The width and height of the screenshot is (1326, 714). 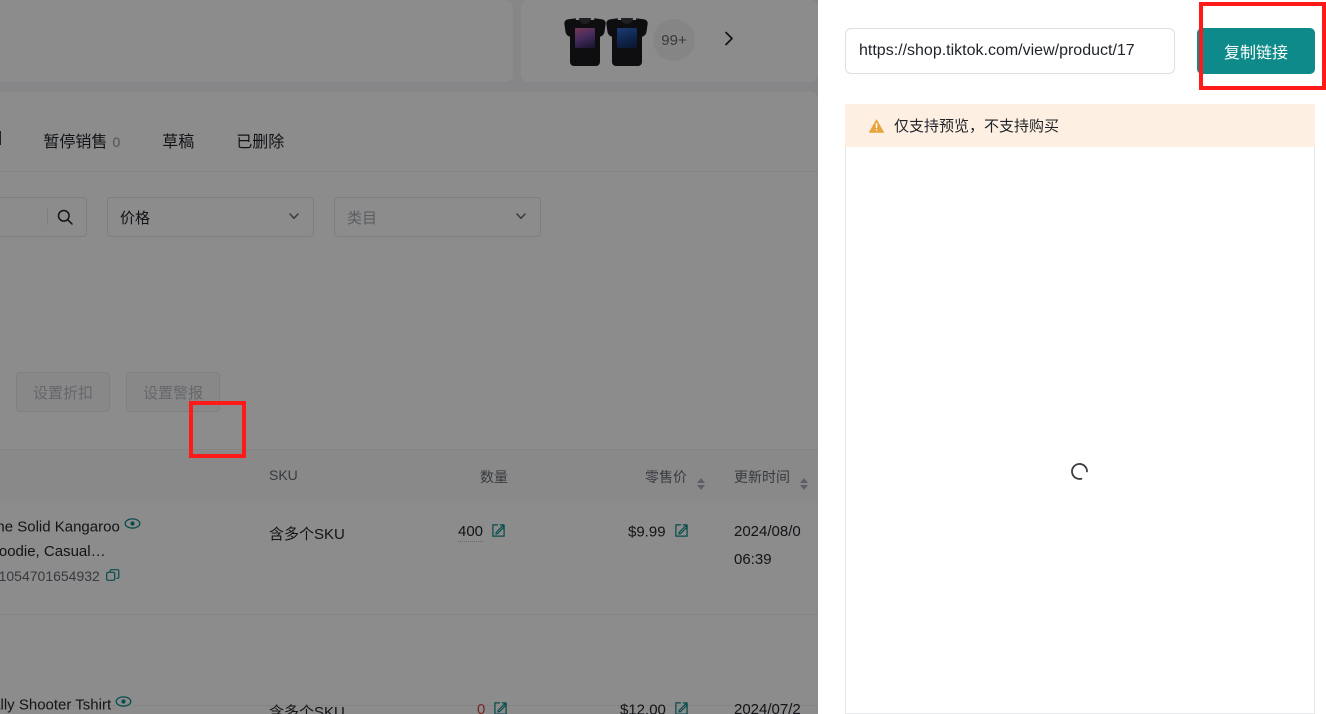 I want to click on product-name-line1: ump Rally Shooter Tshirt, so click(x=124, y=703).